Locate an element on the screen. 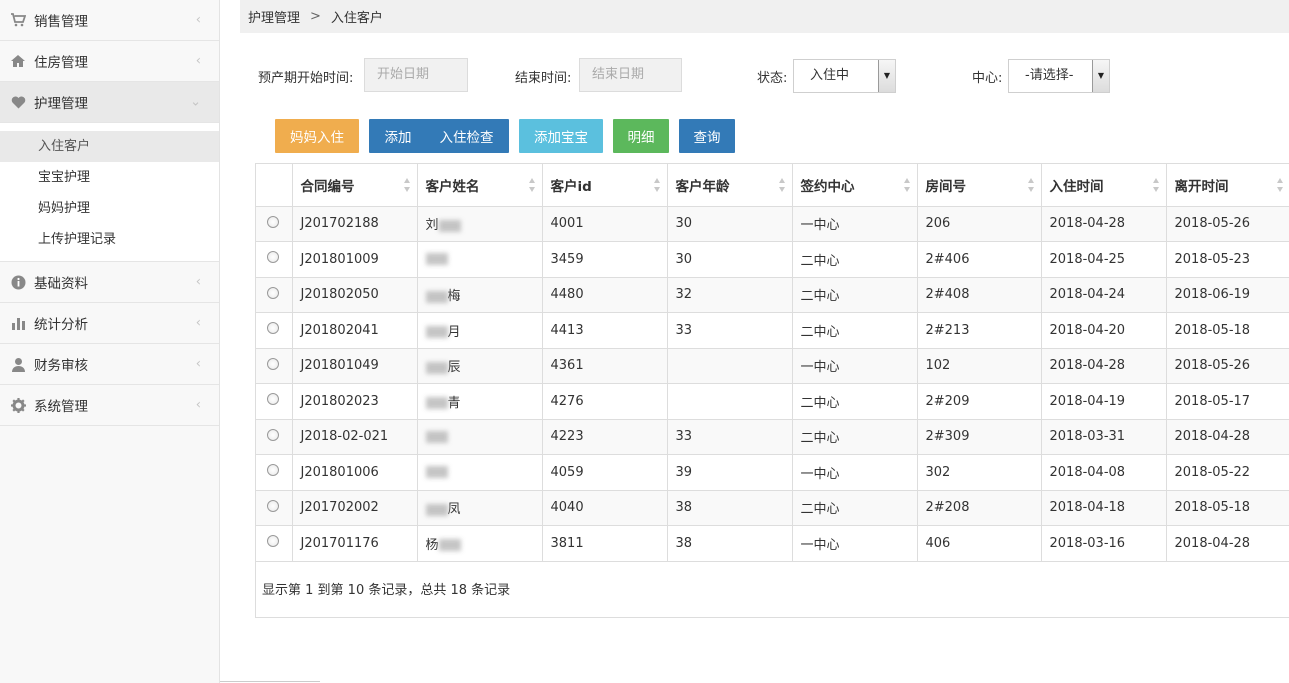  row-select-cell is located at coordinates (274, 259).